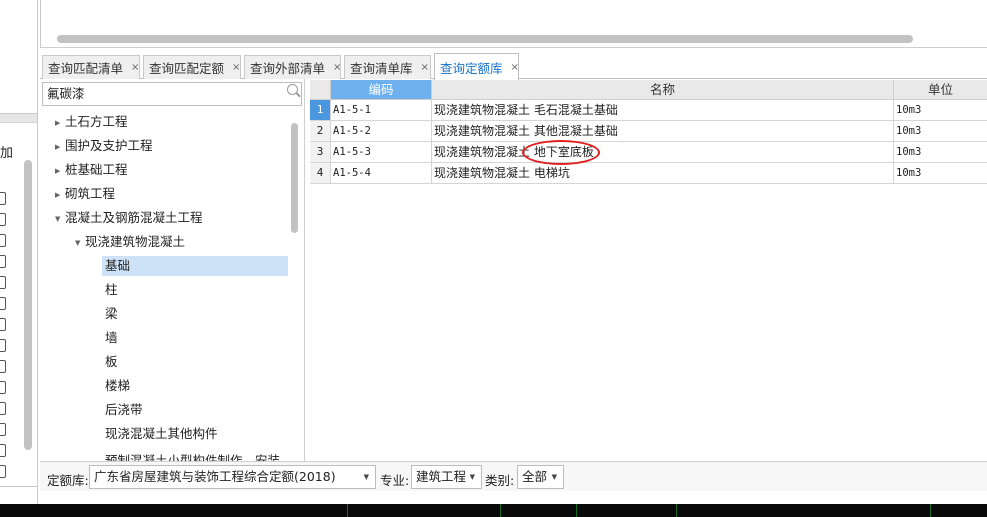  Describe the element at coordinates (493, 510) in the screenshot. I see `taskbar` at that location.